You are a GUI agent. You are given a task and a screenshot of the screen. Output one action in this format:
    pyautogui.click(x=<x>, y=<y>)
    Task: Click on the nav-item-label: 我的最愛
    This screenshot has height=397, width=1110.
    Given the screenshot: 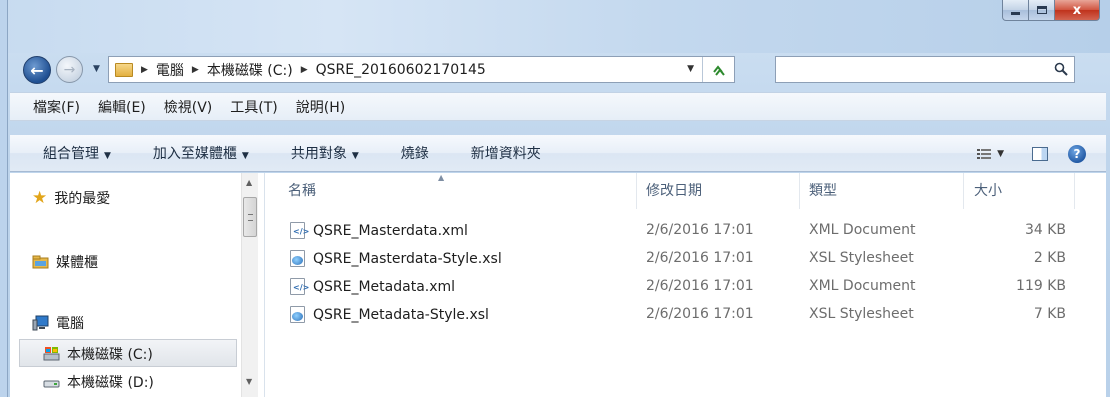 What is the action you would take?
    pyautogui.click(x=82, y=199)
    